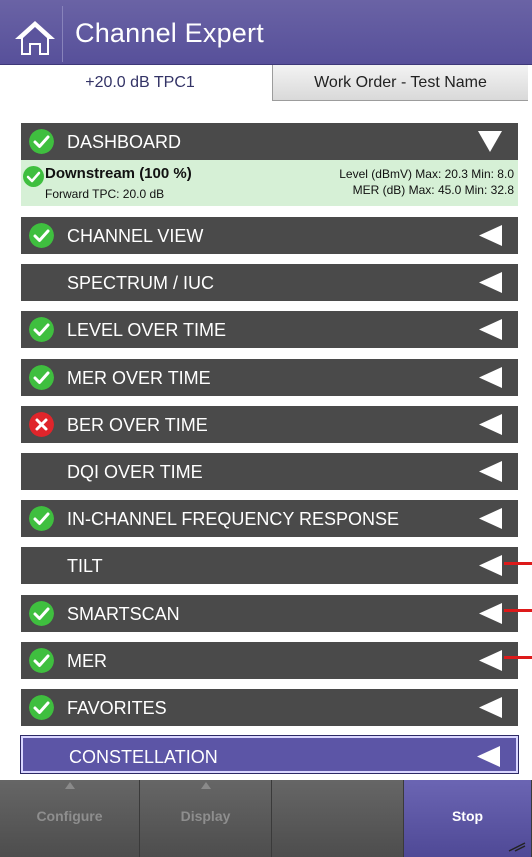 This screenshot has width=532, height=857. I want to click on menu-row-ber-over-time: BER OVER TIME, so click(269, 424).